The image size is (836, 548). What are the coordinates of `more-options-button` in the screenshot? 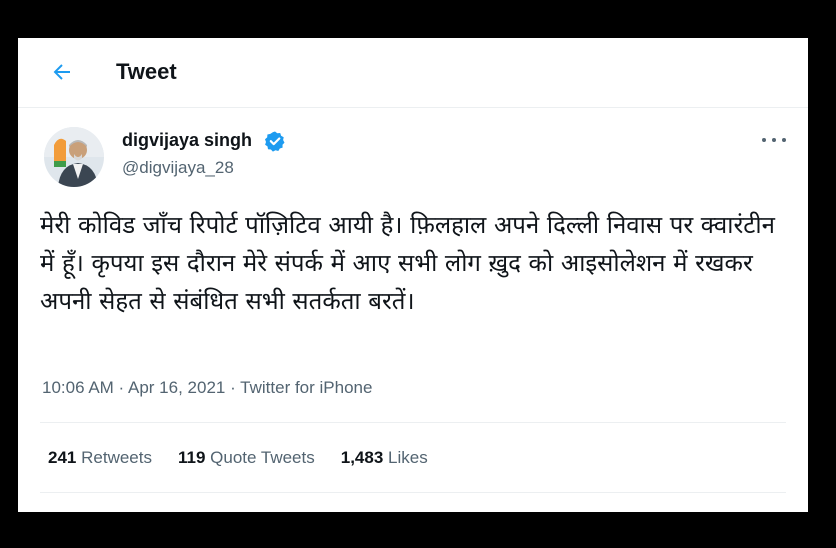 It's located at (774, 140).